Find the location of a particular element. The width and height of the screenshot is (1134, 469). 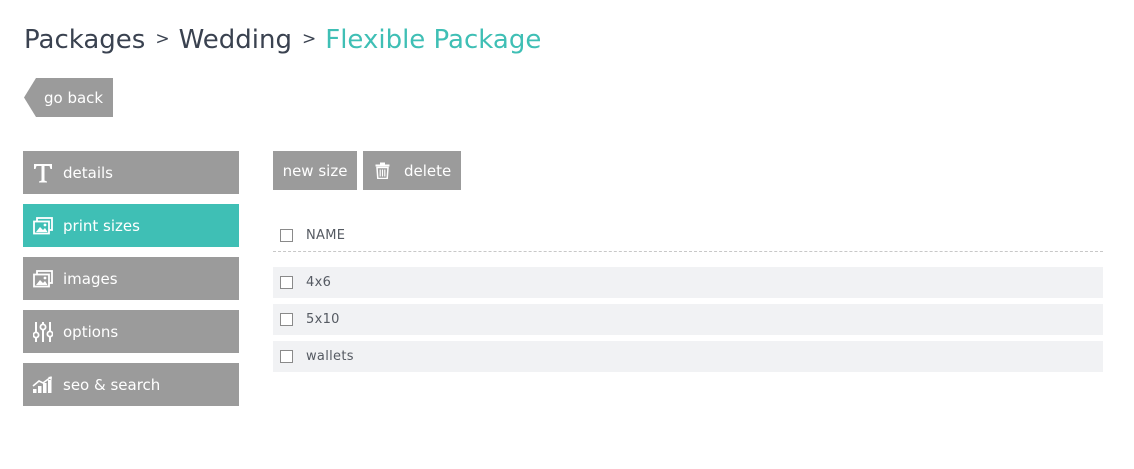

table-row: 5x10 is located at coordinates (688, 319).